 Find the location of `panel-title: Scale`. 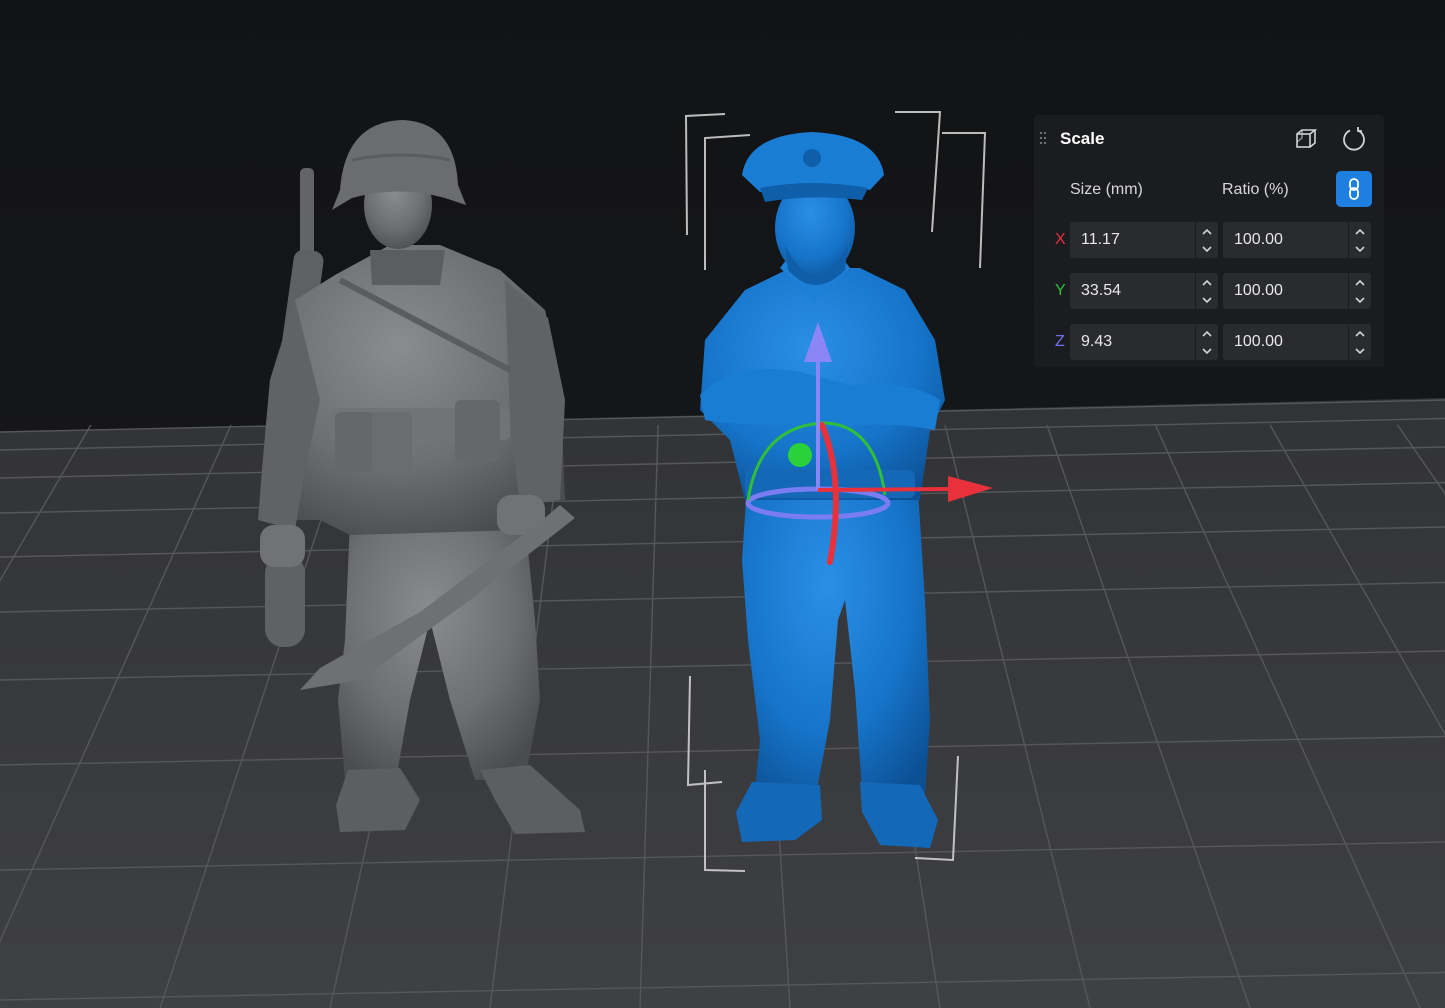

panel-title: Scale is located at coordinates (1082, 138).